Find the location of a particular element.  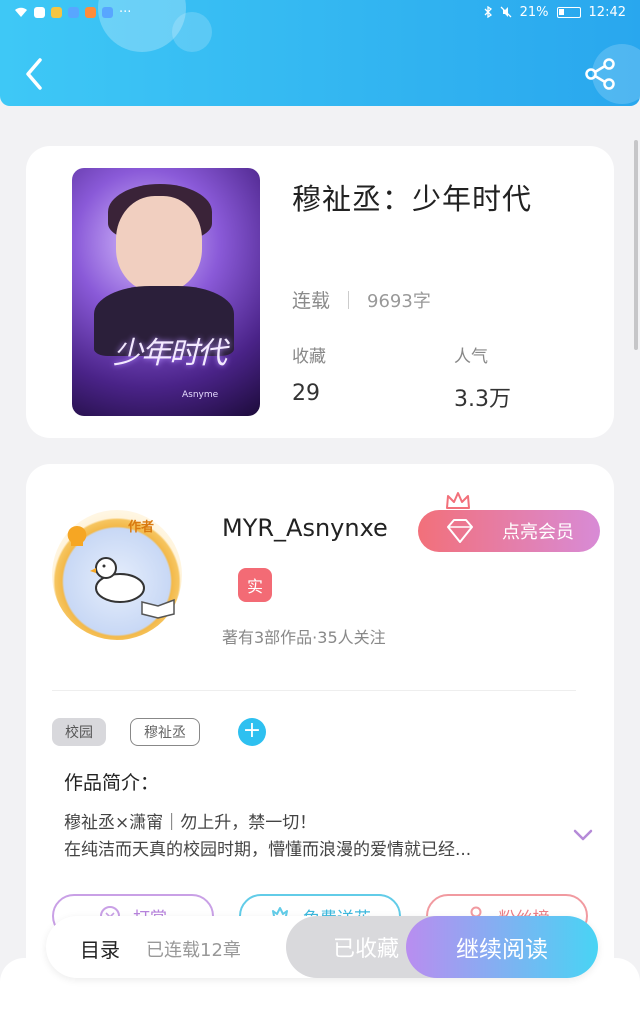

share-icon is located at coordinates (600, 74).